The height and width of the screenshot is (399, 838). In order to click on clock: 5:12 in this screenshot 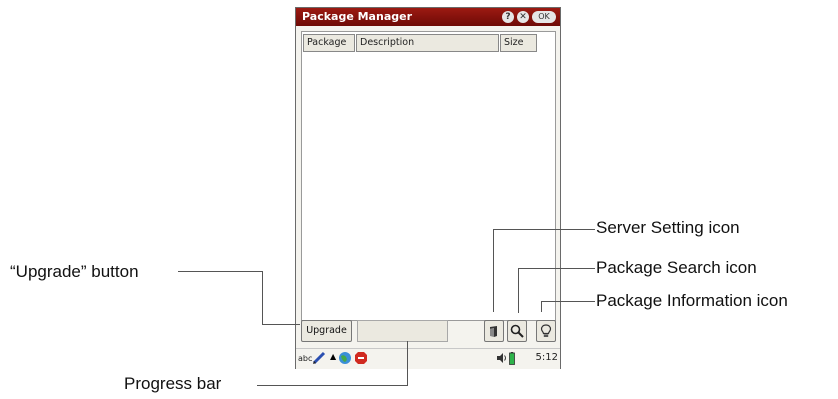, I will do `click(546, 357)`.